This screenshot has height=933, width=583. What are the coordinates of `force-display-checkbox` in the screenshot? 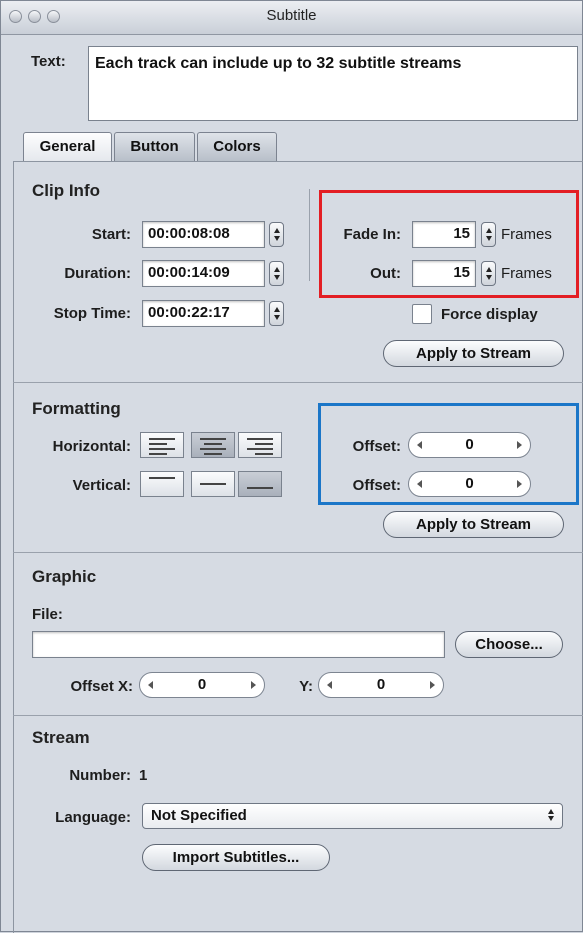 It's located at (422, 314).